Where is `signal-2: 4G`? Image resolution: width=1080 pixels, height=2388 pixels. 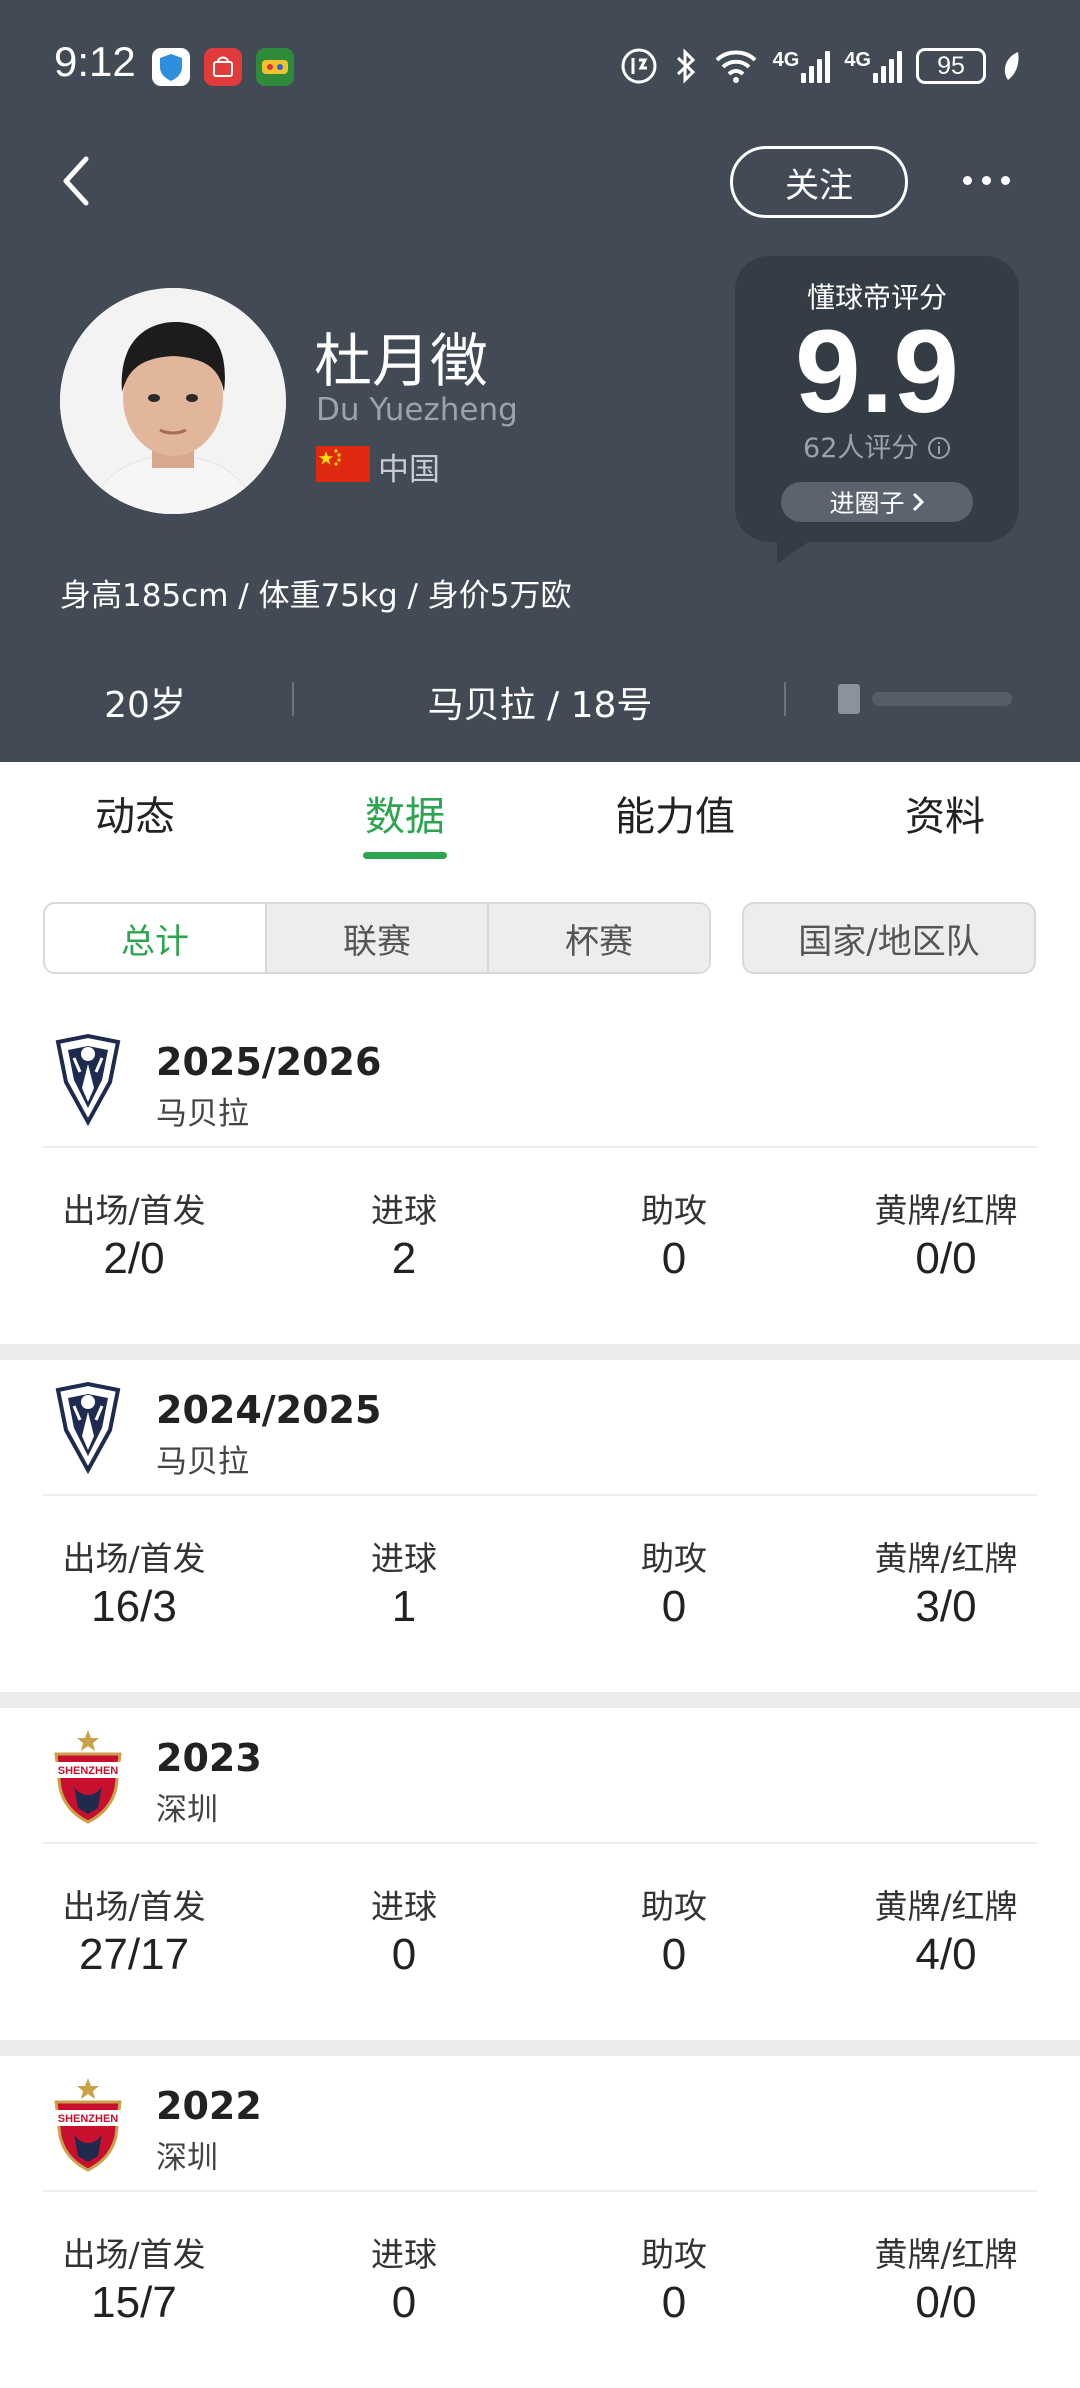 signal-2: 4G is located at coordinates (873, 66).